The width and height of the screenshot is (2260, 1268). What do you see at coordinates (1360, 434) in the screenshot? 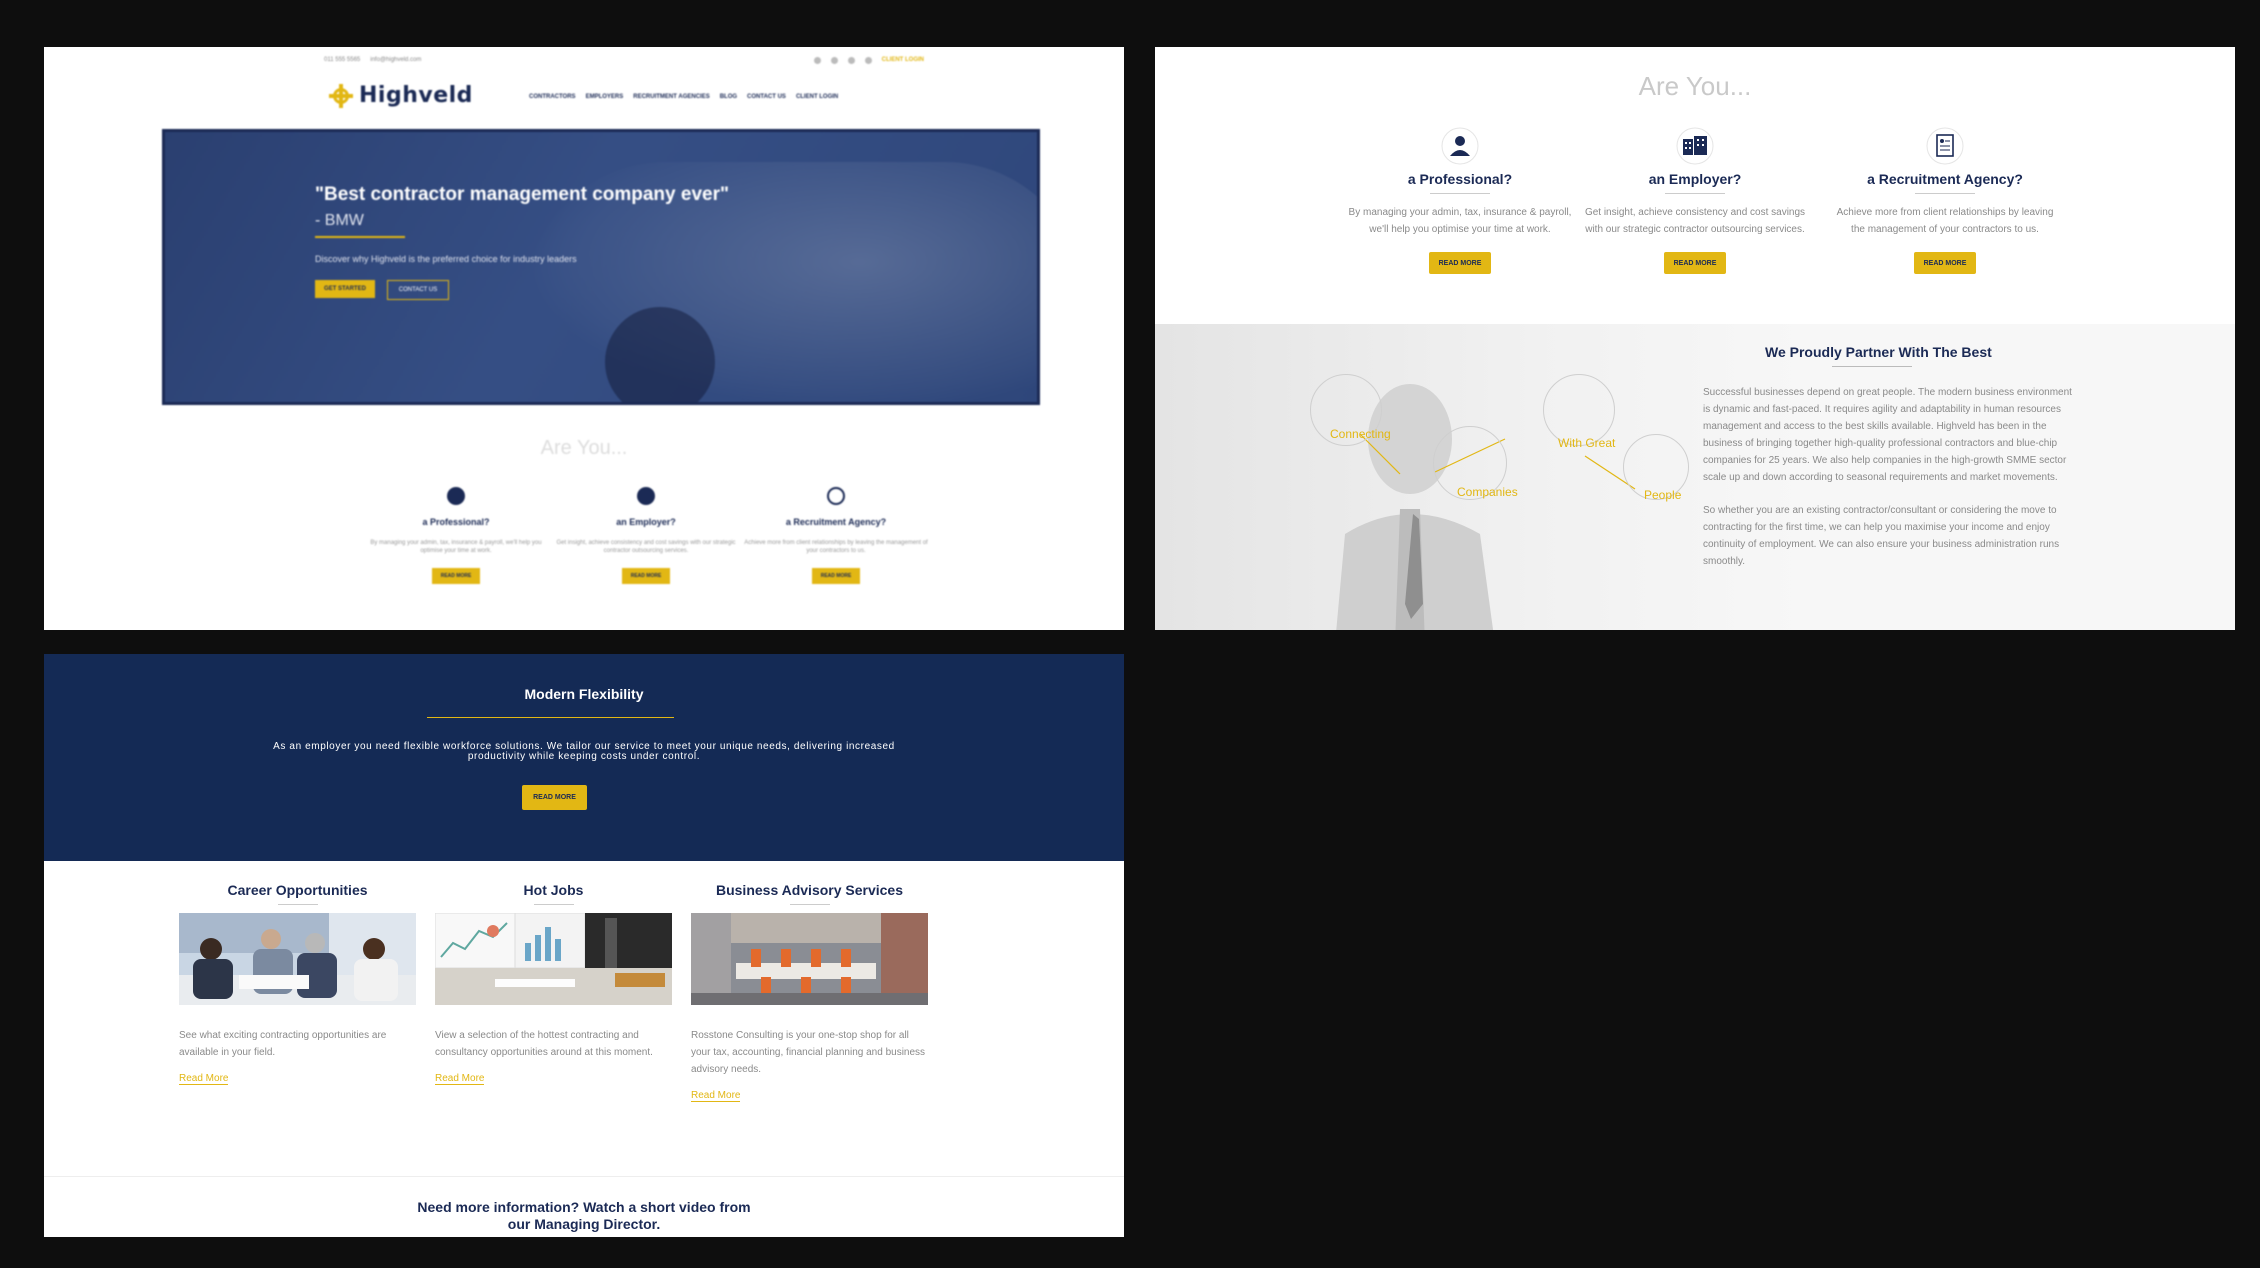
I see `bubble-label-connecting: Connecting` at bounding box center [1360, 434].